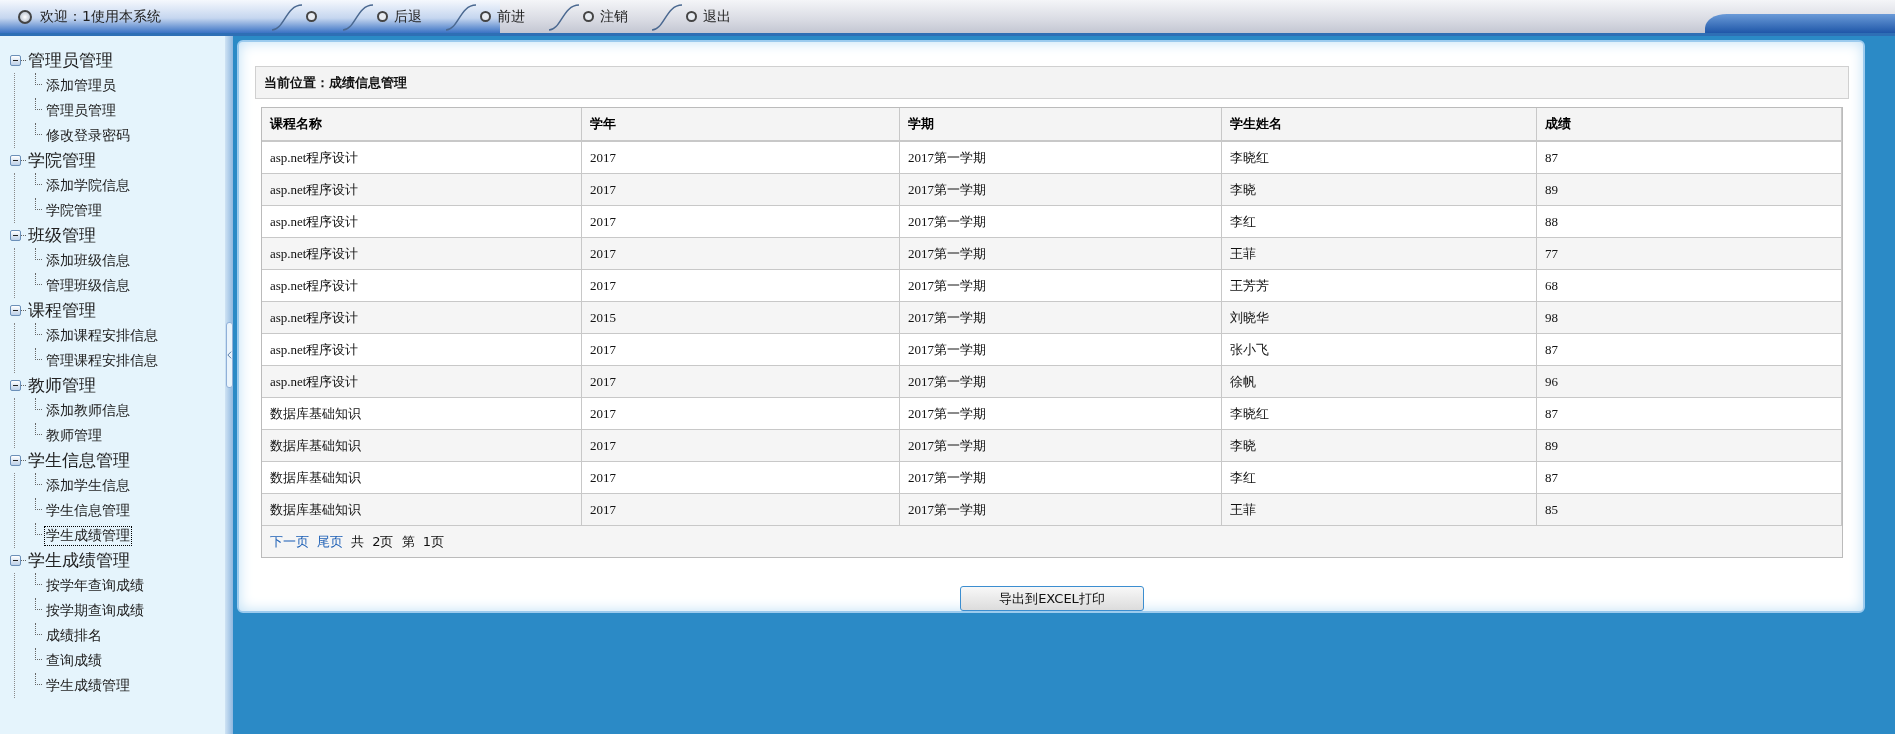  I want to click on table-cell: 张小飞, so click(1379, 349).